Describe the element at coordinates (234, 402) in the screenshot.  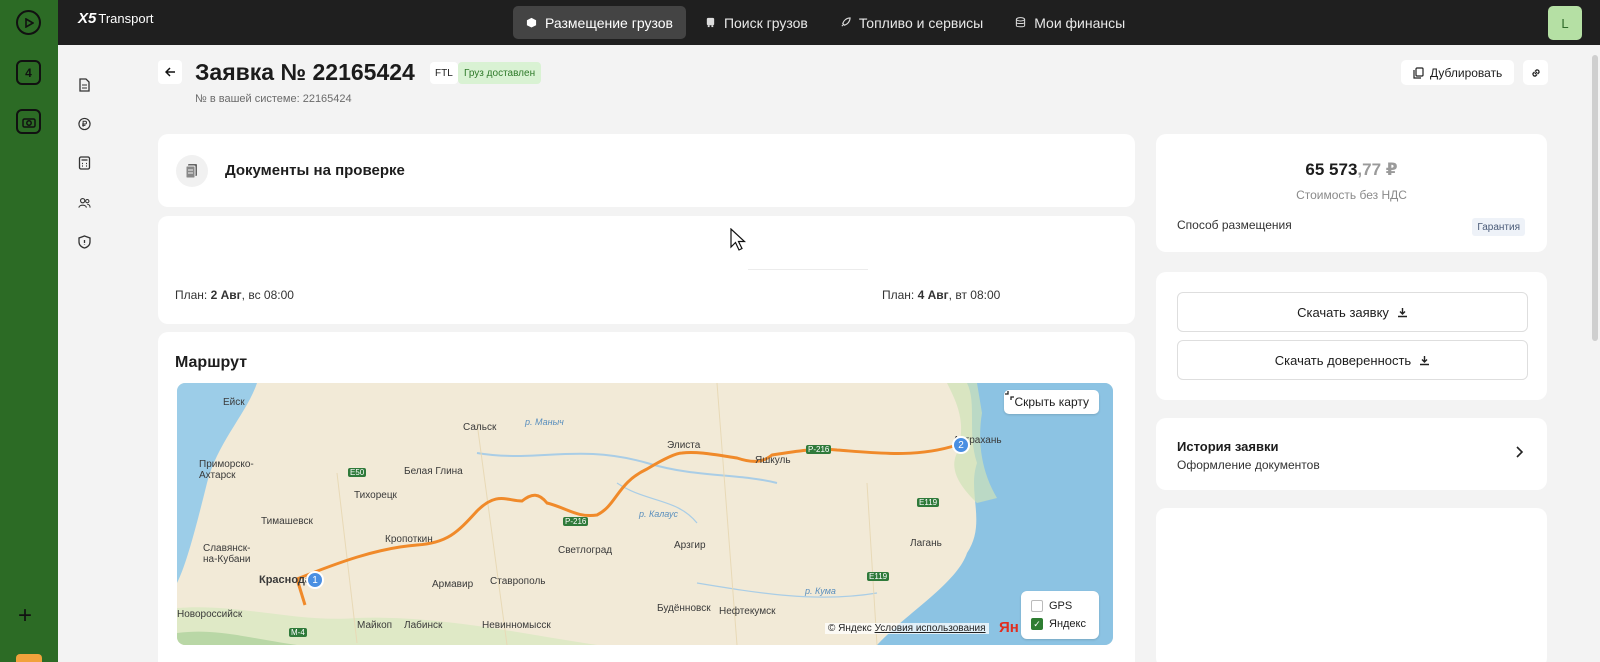
I see `map-city: Ейск` at that location.